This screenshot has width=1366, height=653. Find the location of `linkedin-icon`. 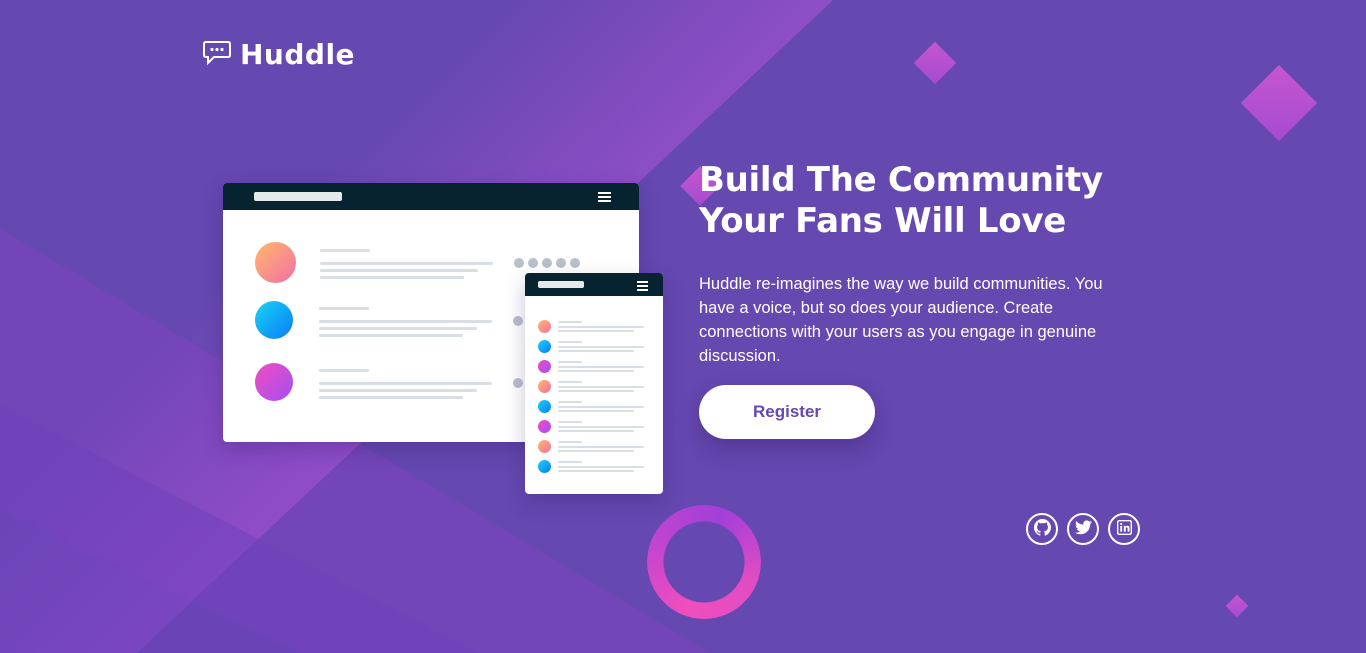

linkedin-icon is located at coordinates (1124, 529).